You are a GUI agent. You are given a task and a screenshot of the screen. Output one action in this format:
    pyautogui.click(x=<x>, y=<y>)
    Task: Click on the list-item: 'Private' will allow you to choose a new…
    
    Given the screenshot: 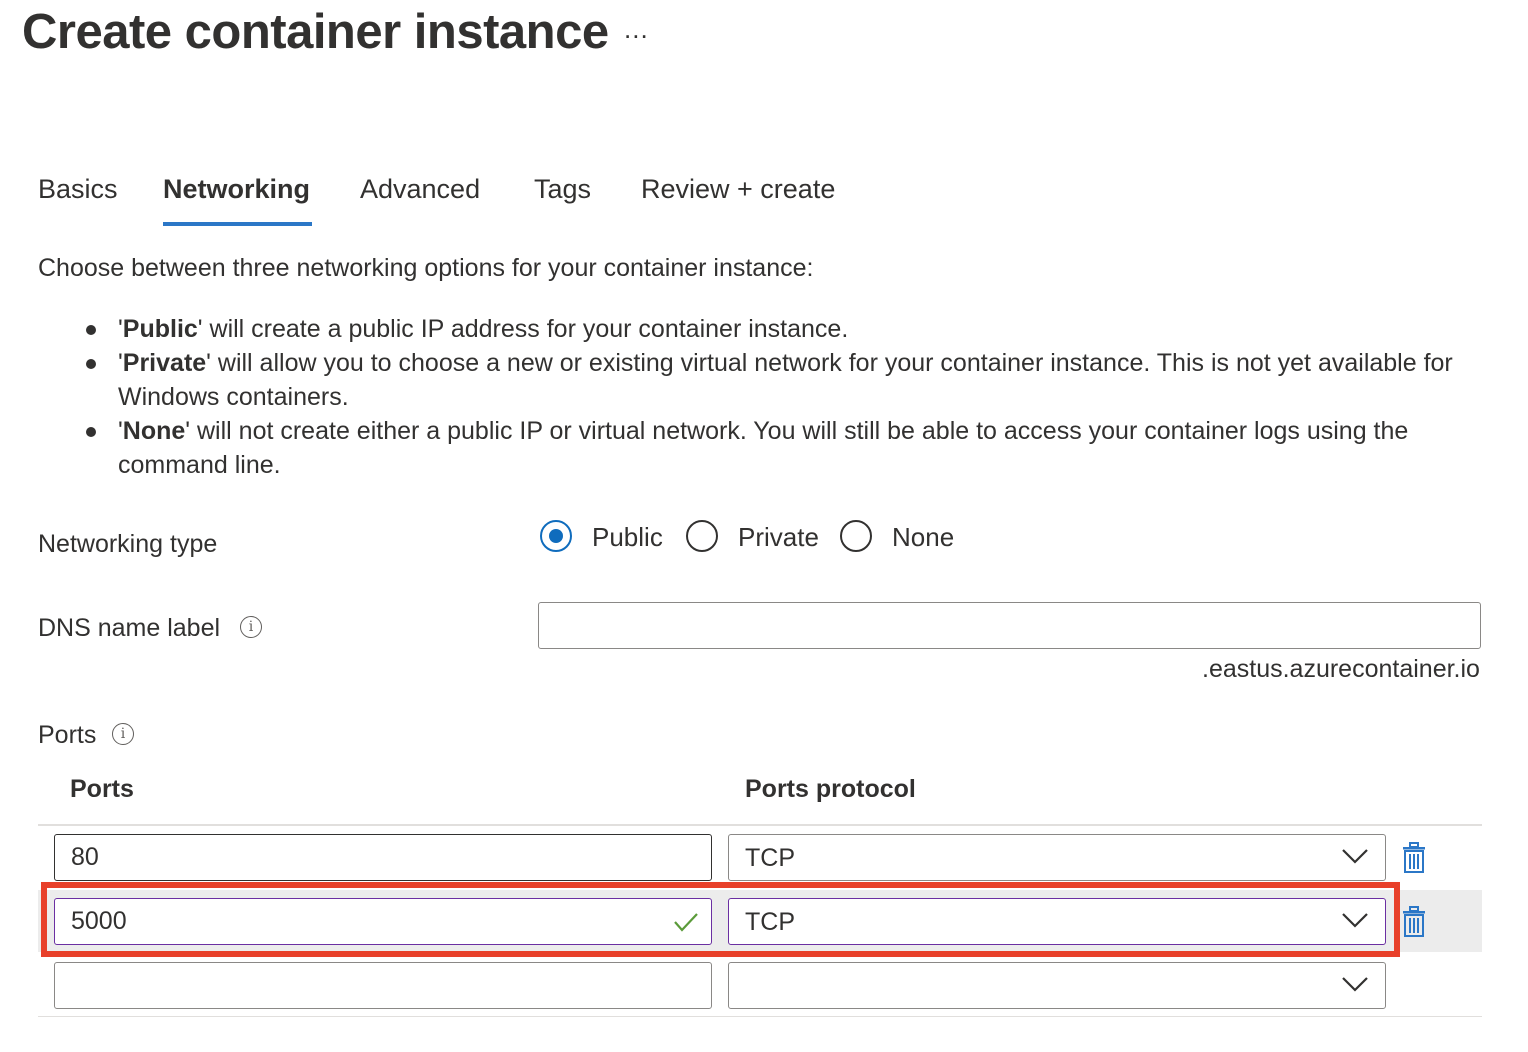 What is the action you would take?
    pyautogui.click(x=790, y=380)
    